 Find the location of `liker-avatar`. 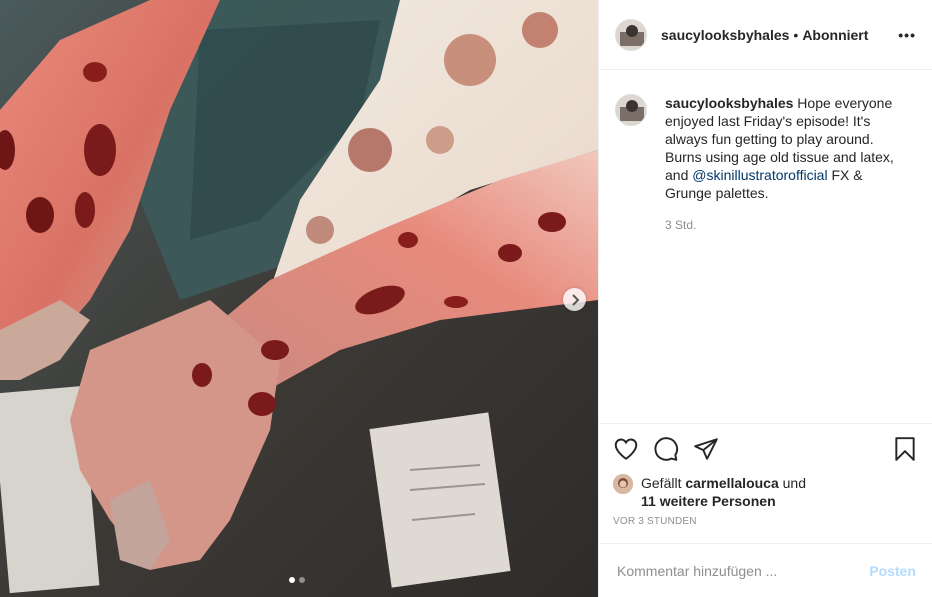

liker-avatar is located at coordinates (623, 484).